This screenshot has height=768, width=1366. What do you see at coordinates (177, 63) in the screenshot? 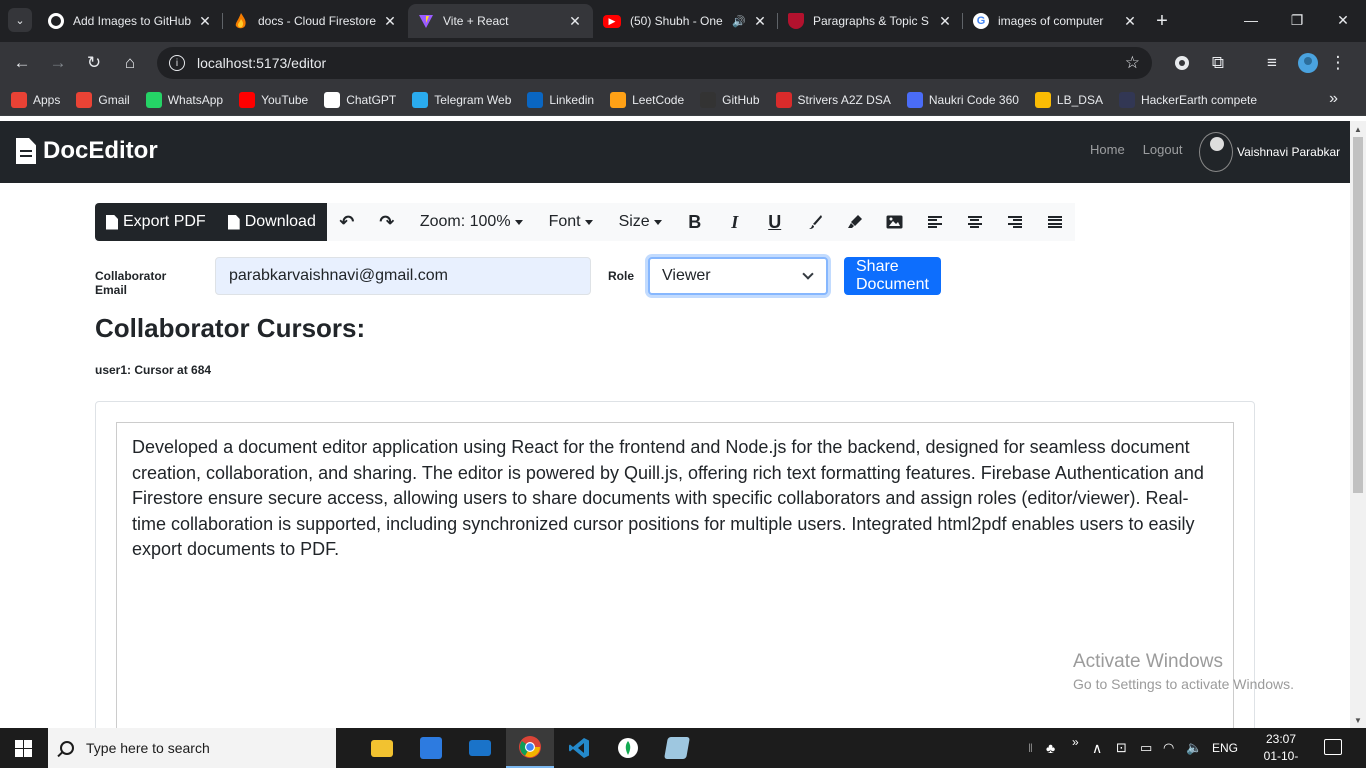
I see `site-info-icon: i` at bounding box center [177, 63].